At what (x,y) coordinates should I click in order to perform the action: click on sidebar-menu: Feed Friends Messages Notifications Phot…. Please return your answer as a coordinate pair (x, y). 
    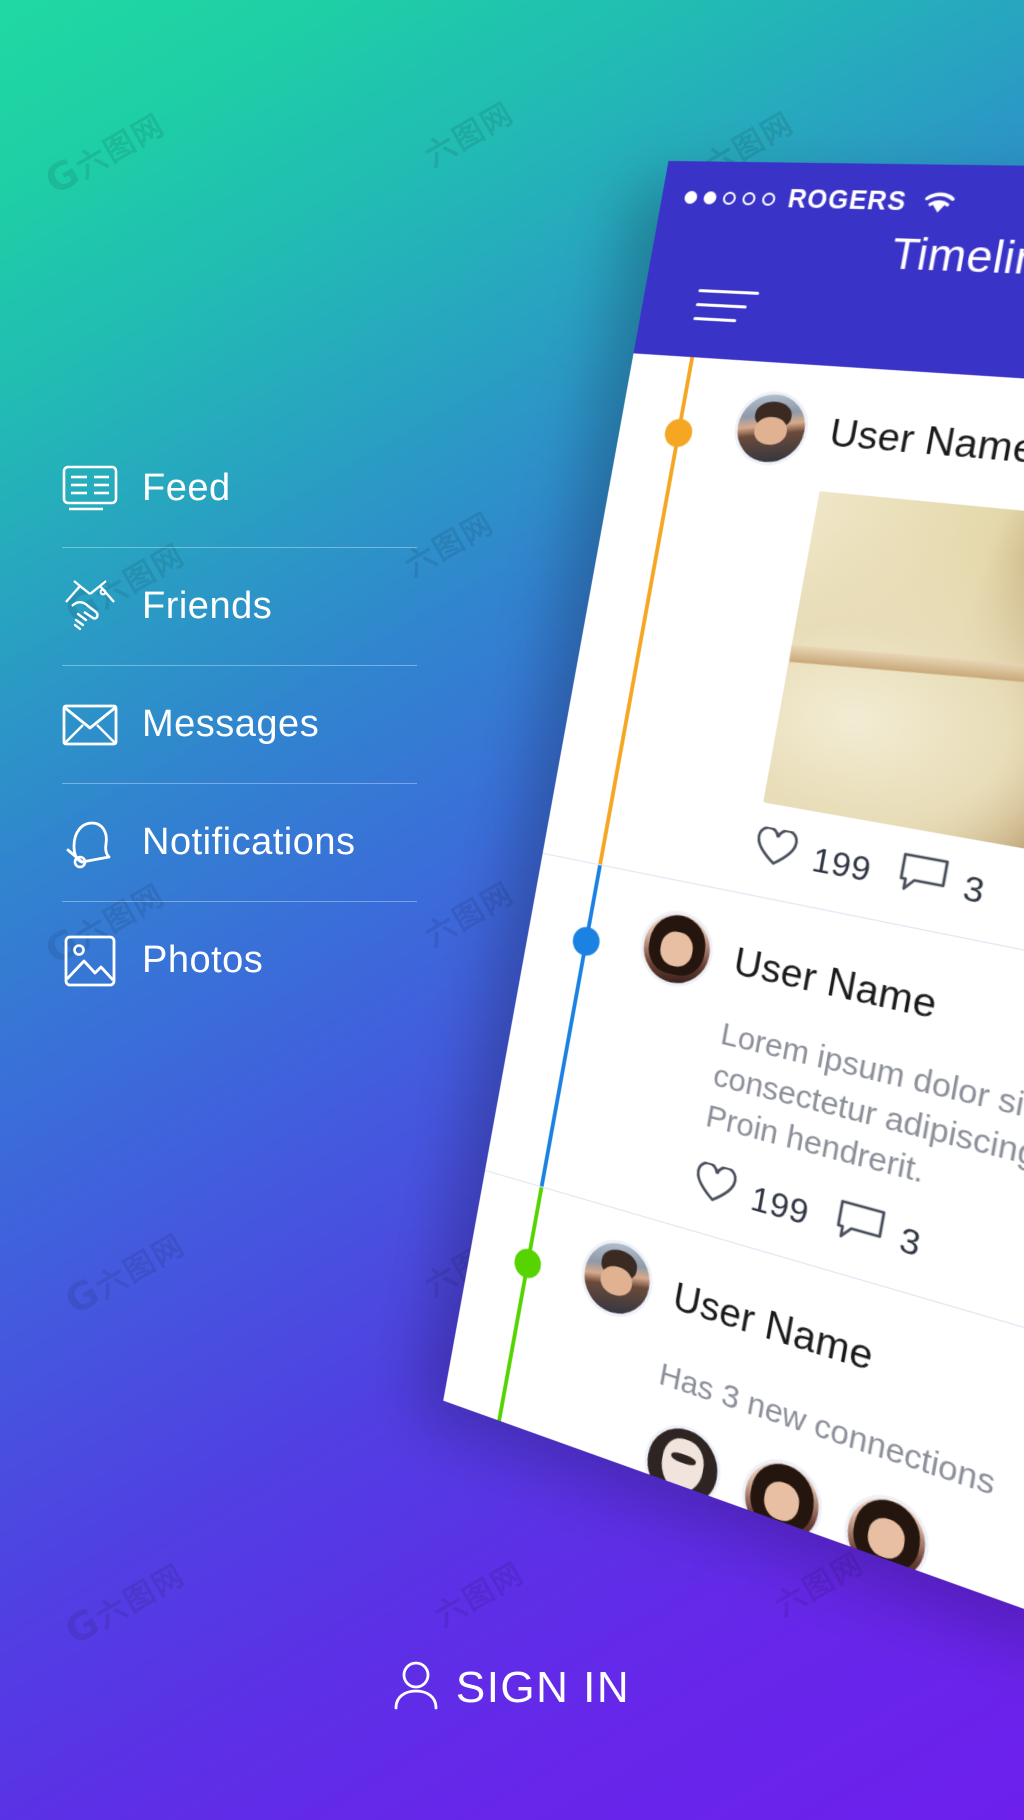
    Looking at the image, I should click on (239, 724).